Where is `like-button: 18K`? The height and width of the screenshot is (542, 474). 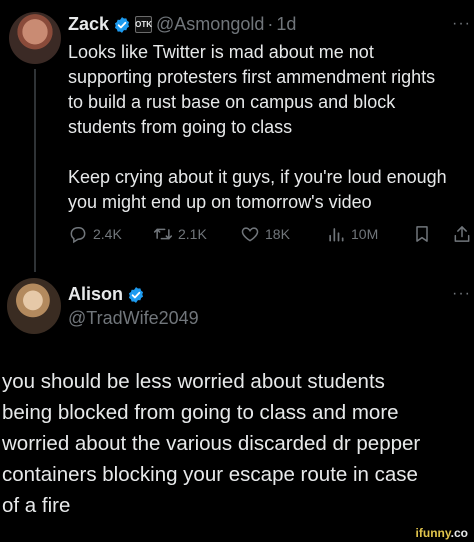 like-button: 18K is located at coordinates (265, 234).